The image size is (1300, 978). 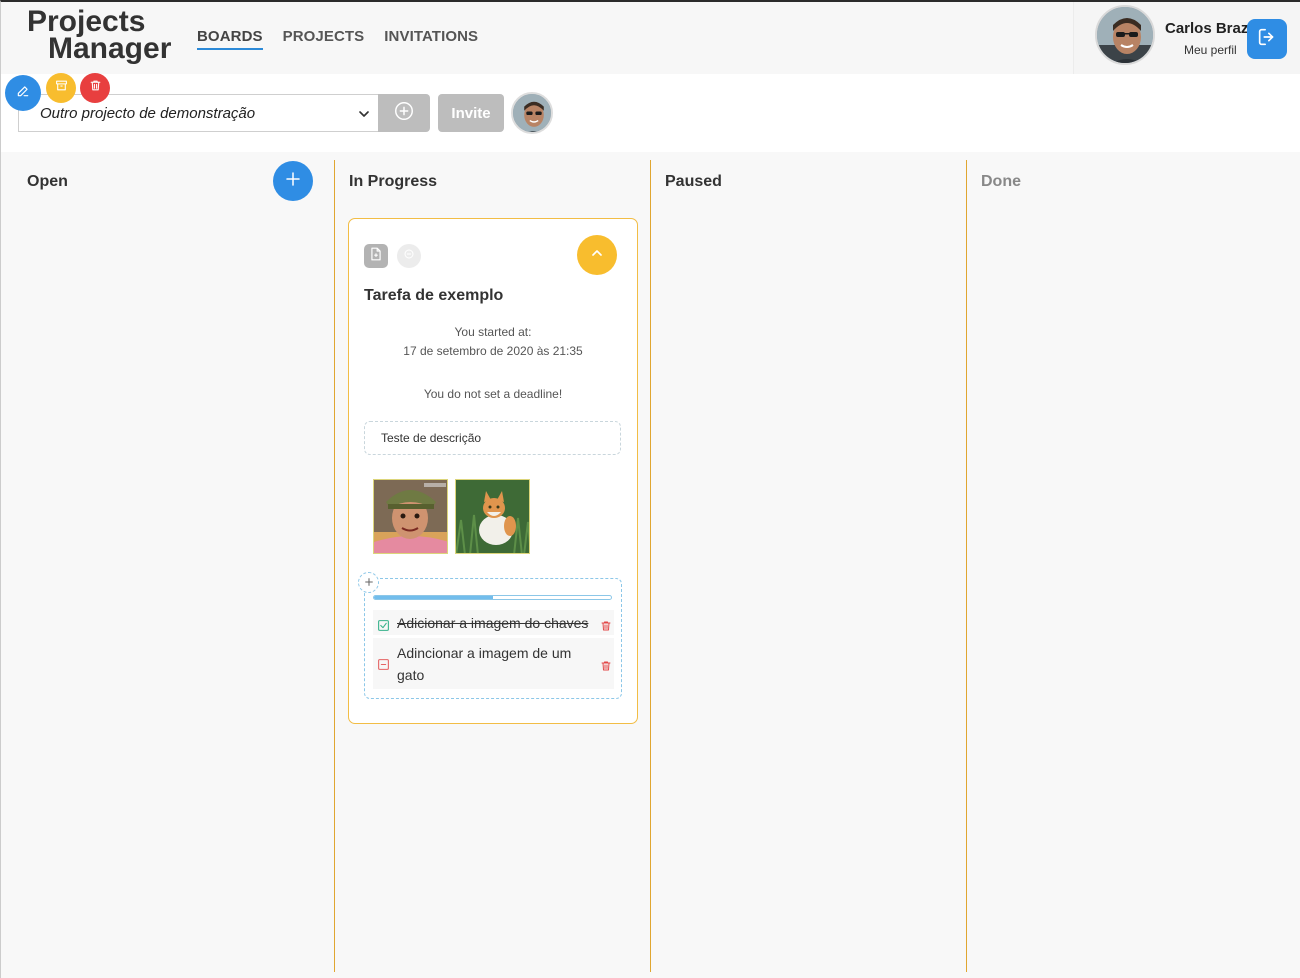 What do you see at coordinates (110, 48) in the screenshot?
I see `logo-line-2: Manager` at bounding box center [110, 48].